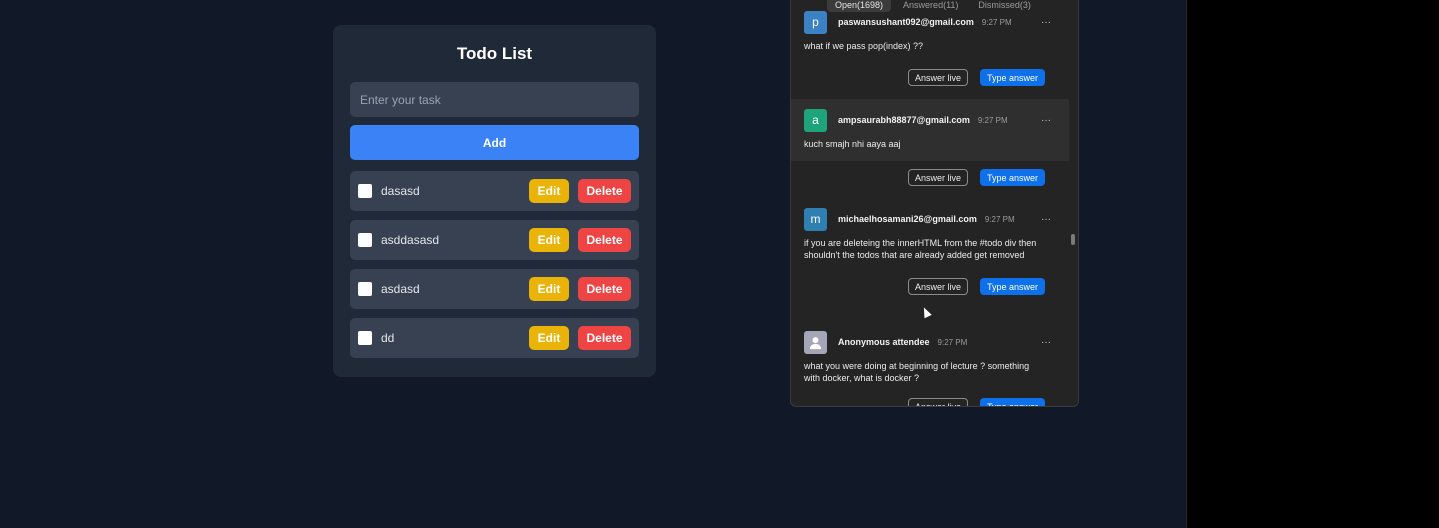 The image size is (1439, 528). I want to click on tab-dismissed: Dismissed(3), so click(1004, 6).